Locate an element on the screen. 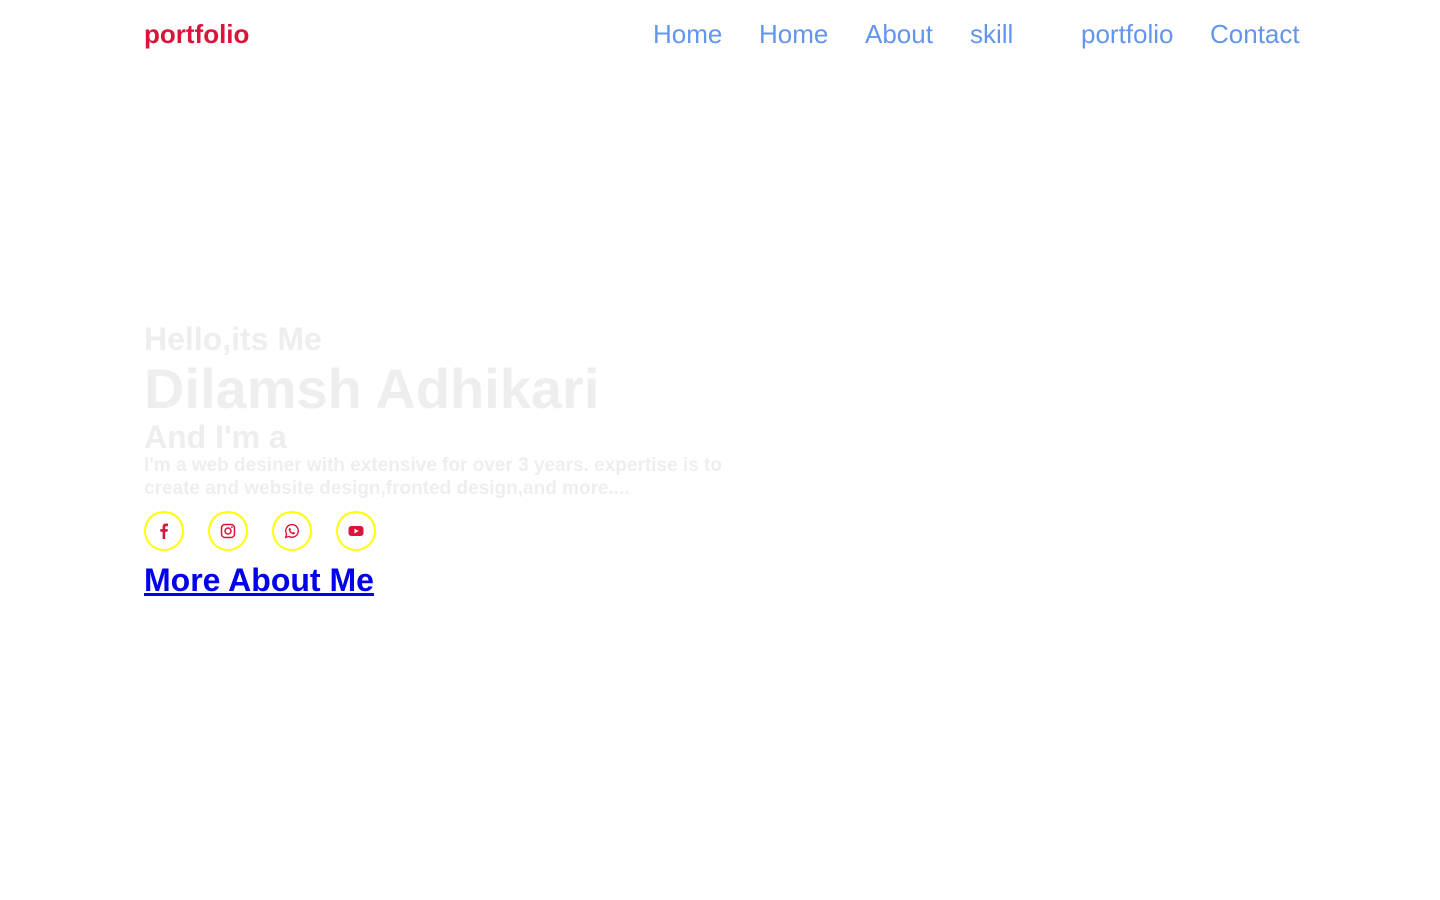 This screenshot has width=1440, height=900. nav-link-home-2: Home is located at coordinates (793, 34).